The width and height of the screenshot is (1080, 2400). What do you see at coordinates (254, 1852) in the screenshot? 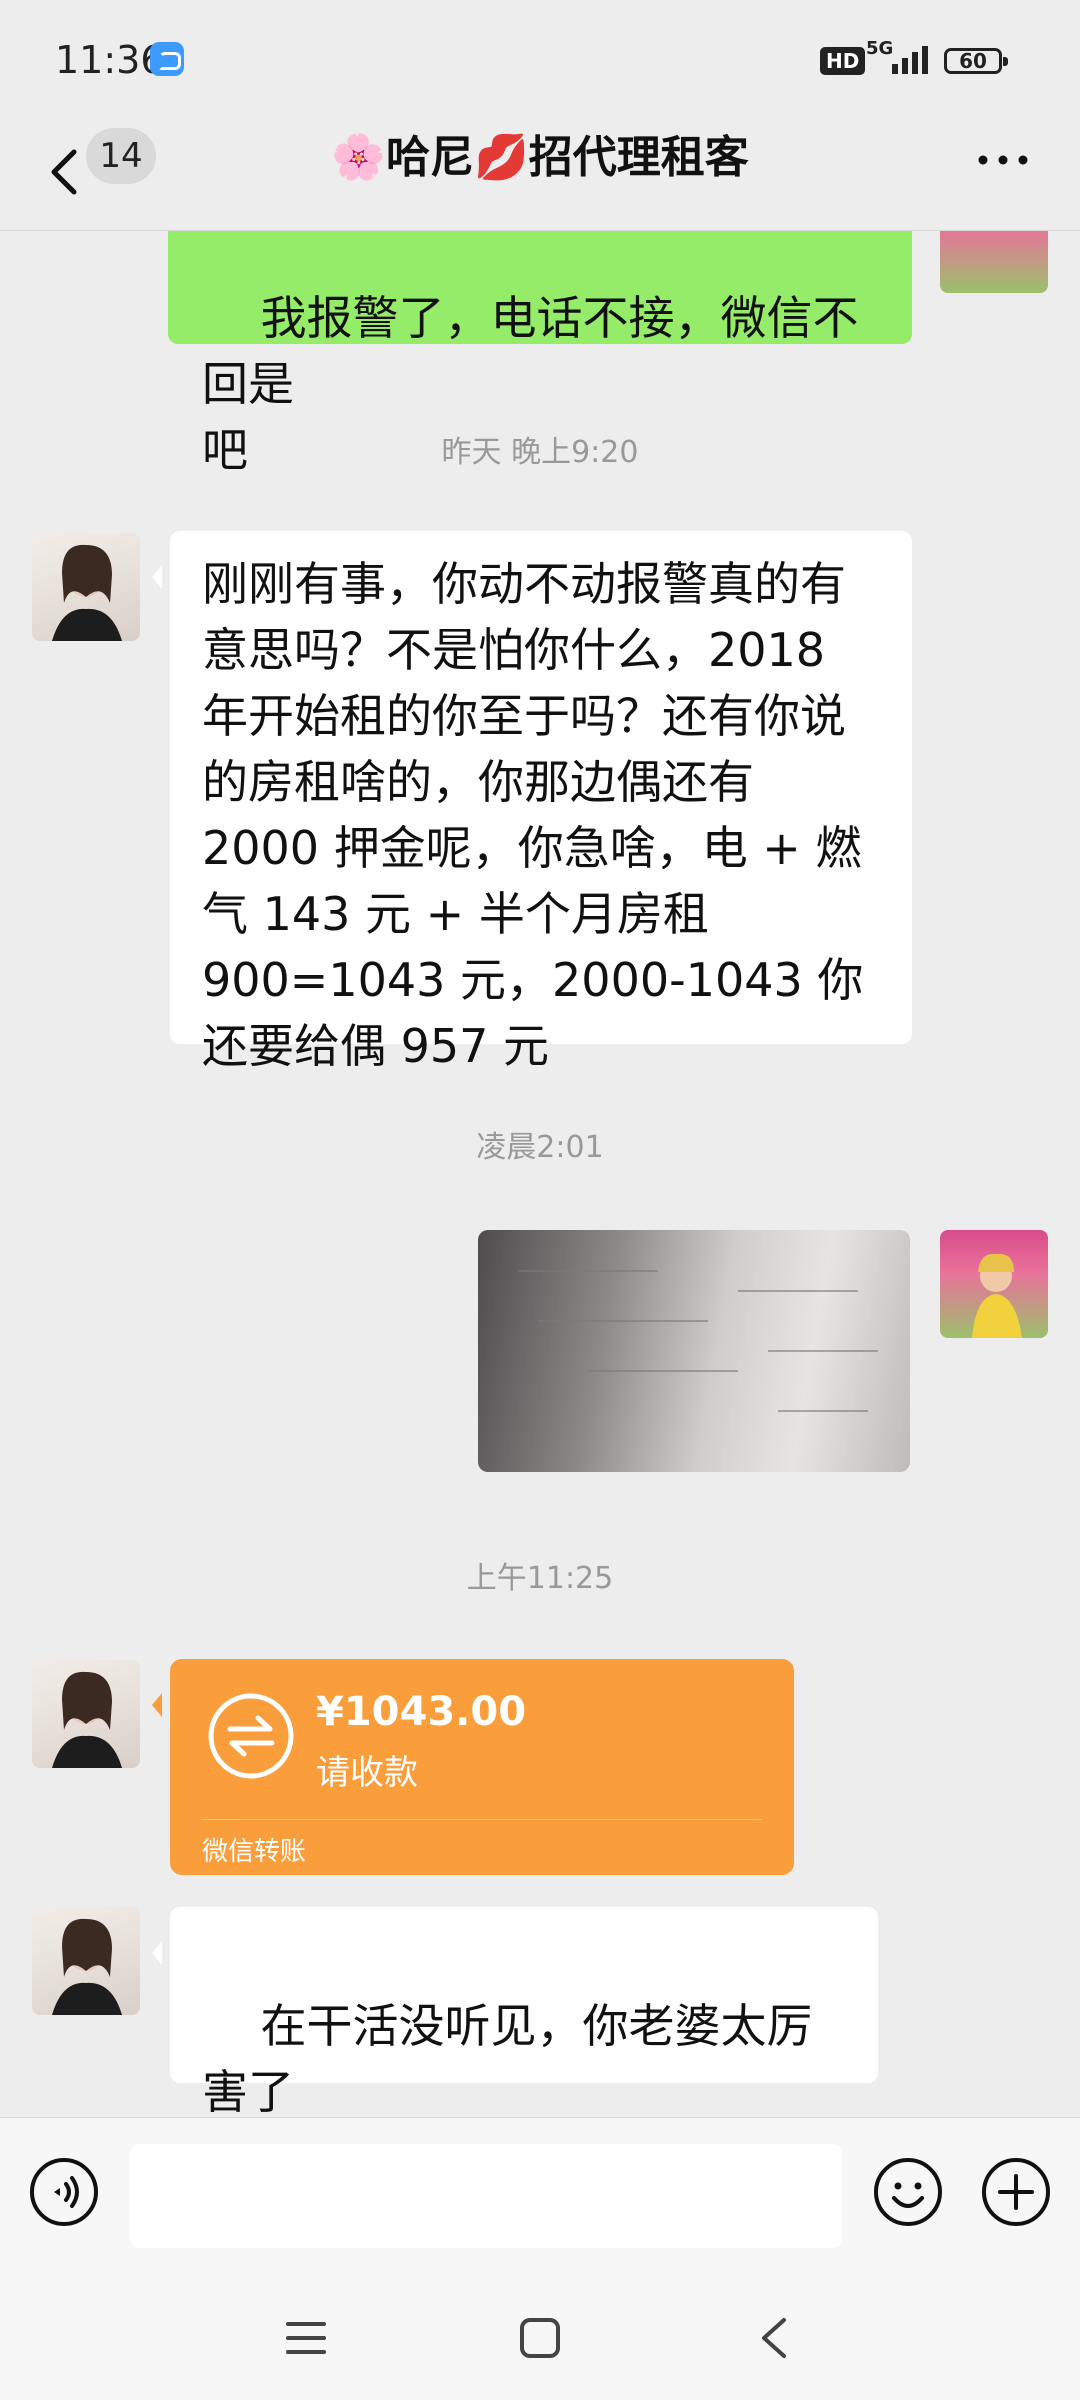
I see `transfer-footer-label: 微信转账` at bounding box center [254, 1852].